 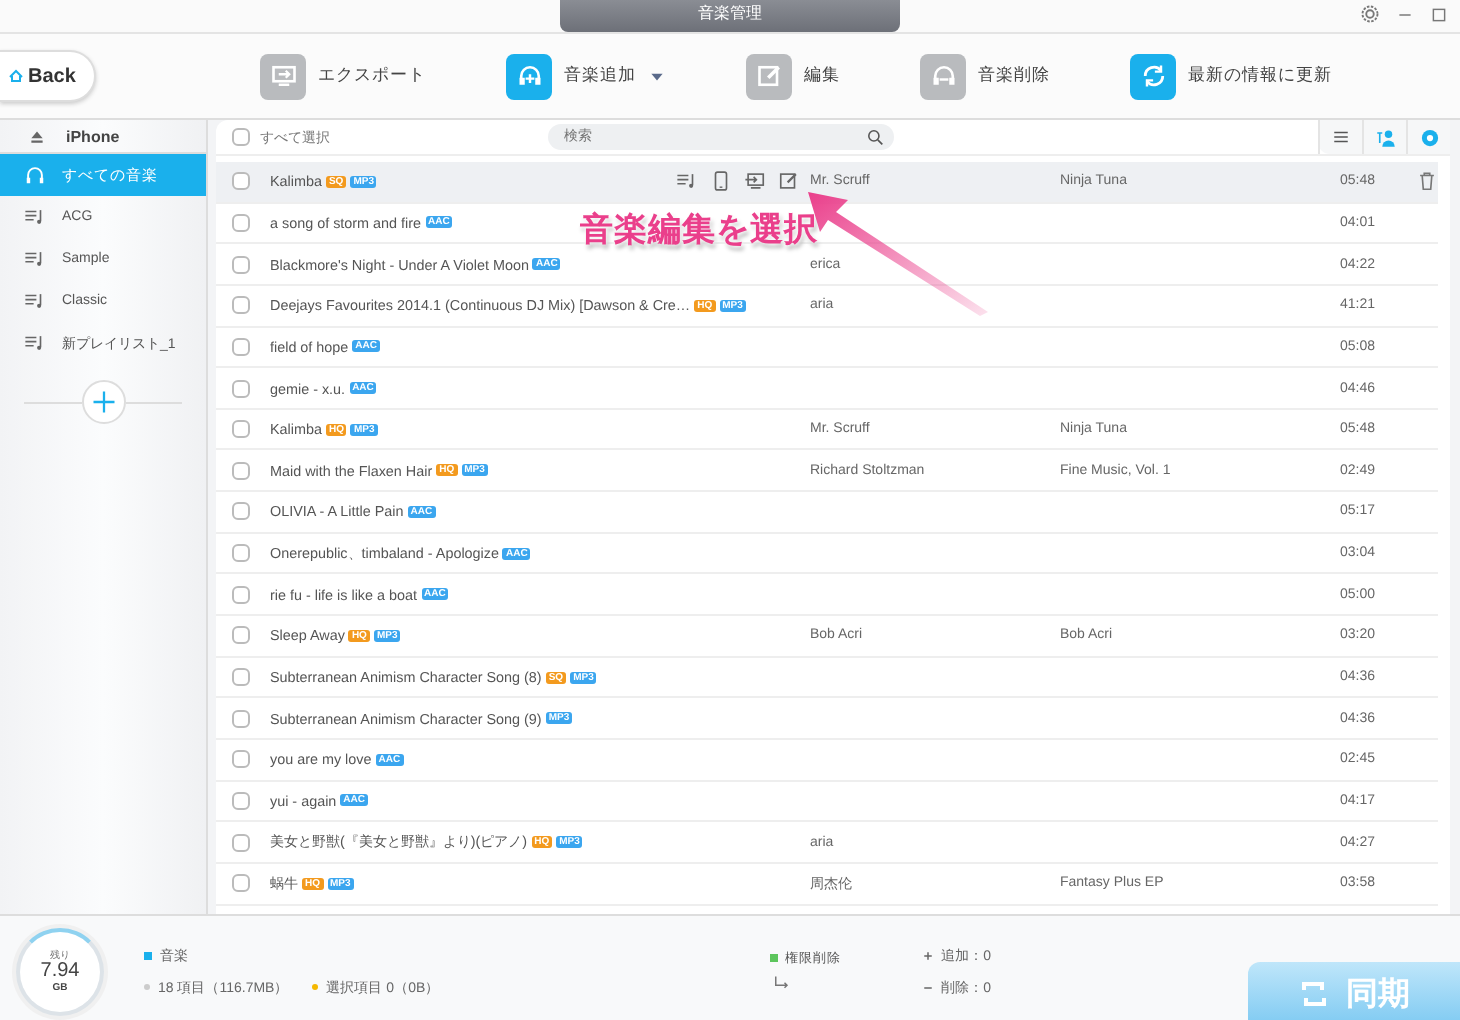 What do you see at coordinates (1341, 137) in the screenshot?
I see `list-icon` at bounding box center [1341, 137].